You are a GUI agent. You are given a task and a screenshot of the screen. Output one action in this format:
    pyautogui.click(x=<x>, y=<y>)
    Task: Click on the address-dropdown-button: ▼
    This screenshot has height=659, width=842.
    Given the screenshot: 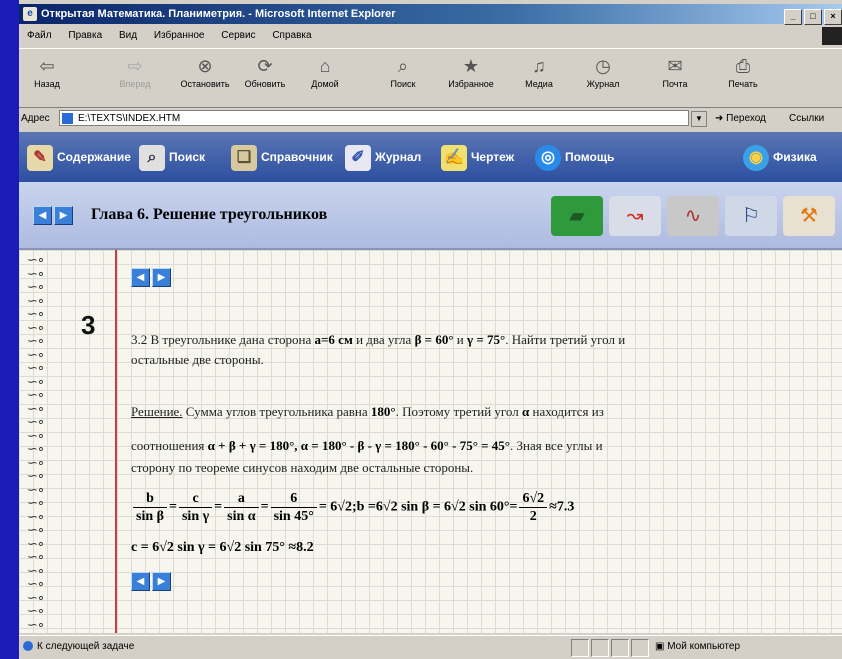 What is the action you would take?
    pyautogui.click(x=699, y=119)
    